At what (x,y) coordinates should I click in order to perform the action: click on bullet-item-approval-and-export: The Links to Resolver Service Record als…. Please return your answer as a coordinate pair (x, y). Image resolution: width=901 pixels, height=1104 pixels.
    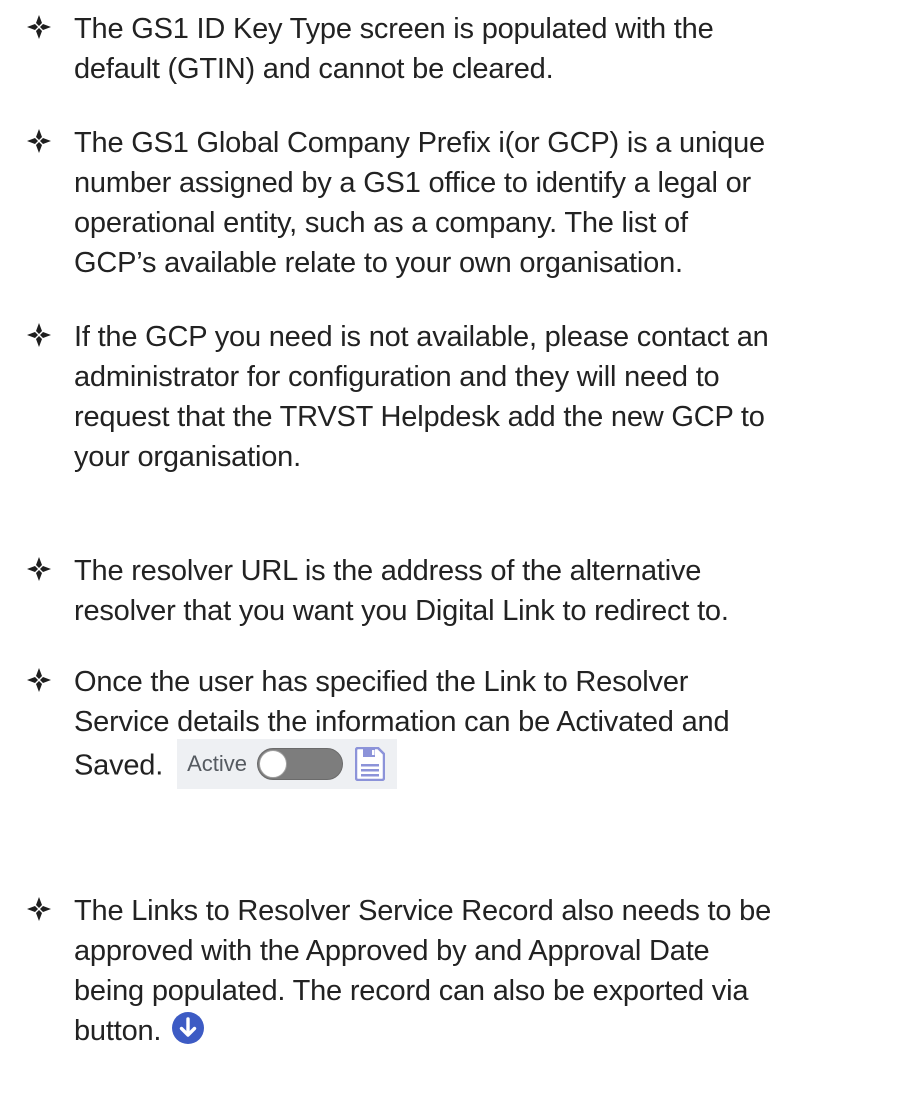
    Looking at the image, I should click on (459, 971).